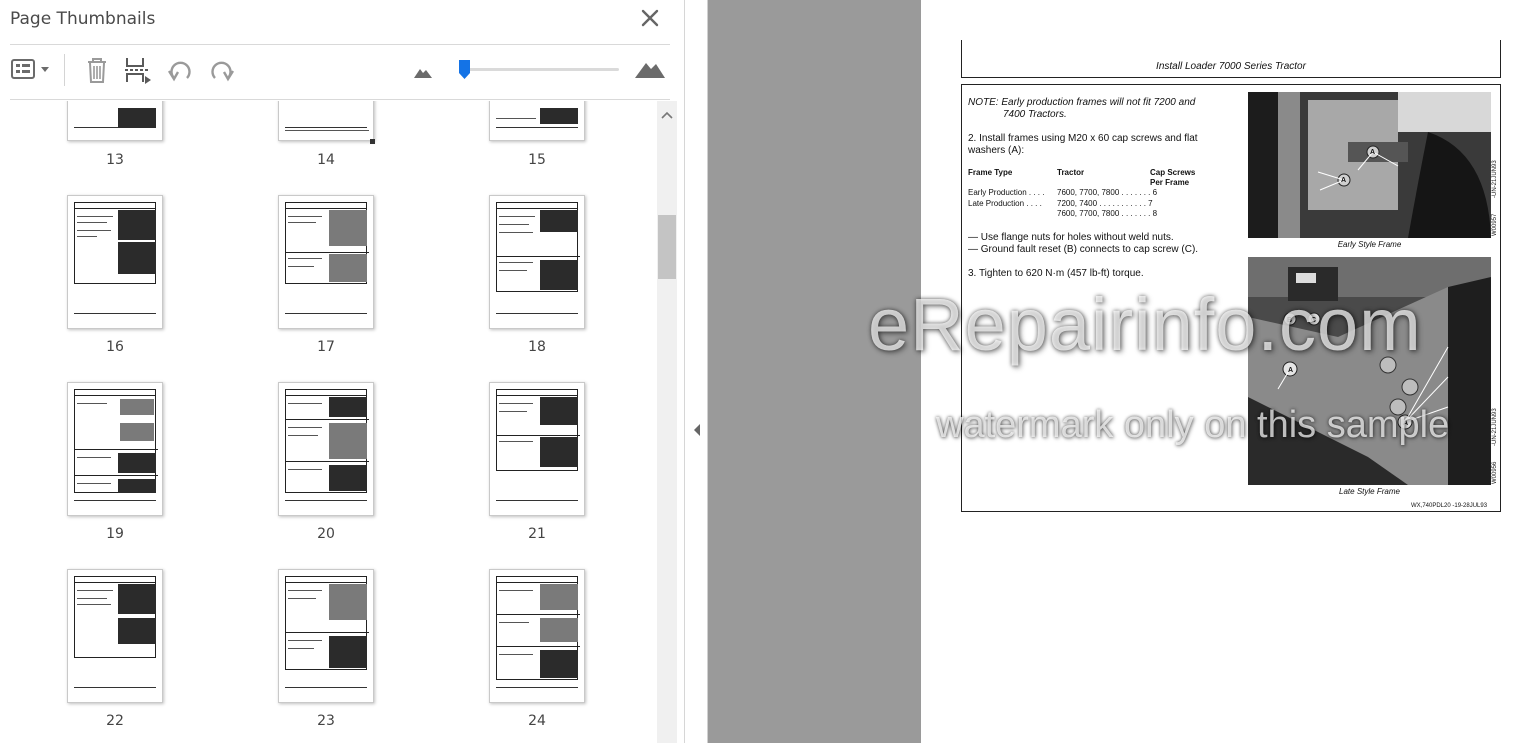  Describe the element at coordinates (1105, 203) in the screenshot. I see `table-cell: 7200, 7400 . . . . . . . . . . . 7` at that location.